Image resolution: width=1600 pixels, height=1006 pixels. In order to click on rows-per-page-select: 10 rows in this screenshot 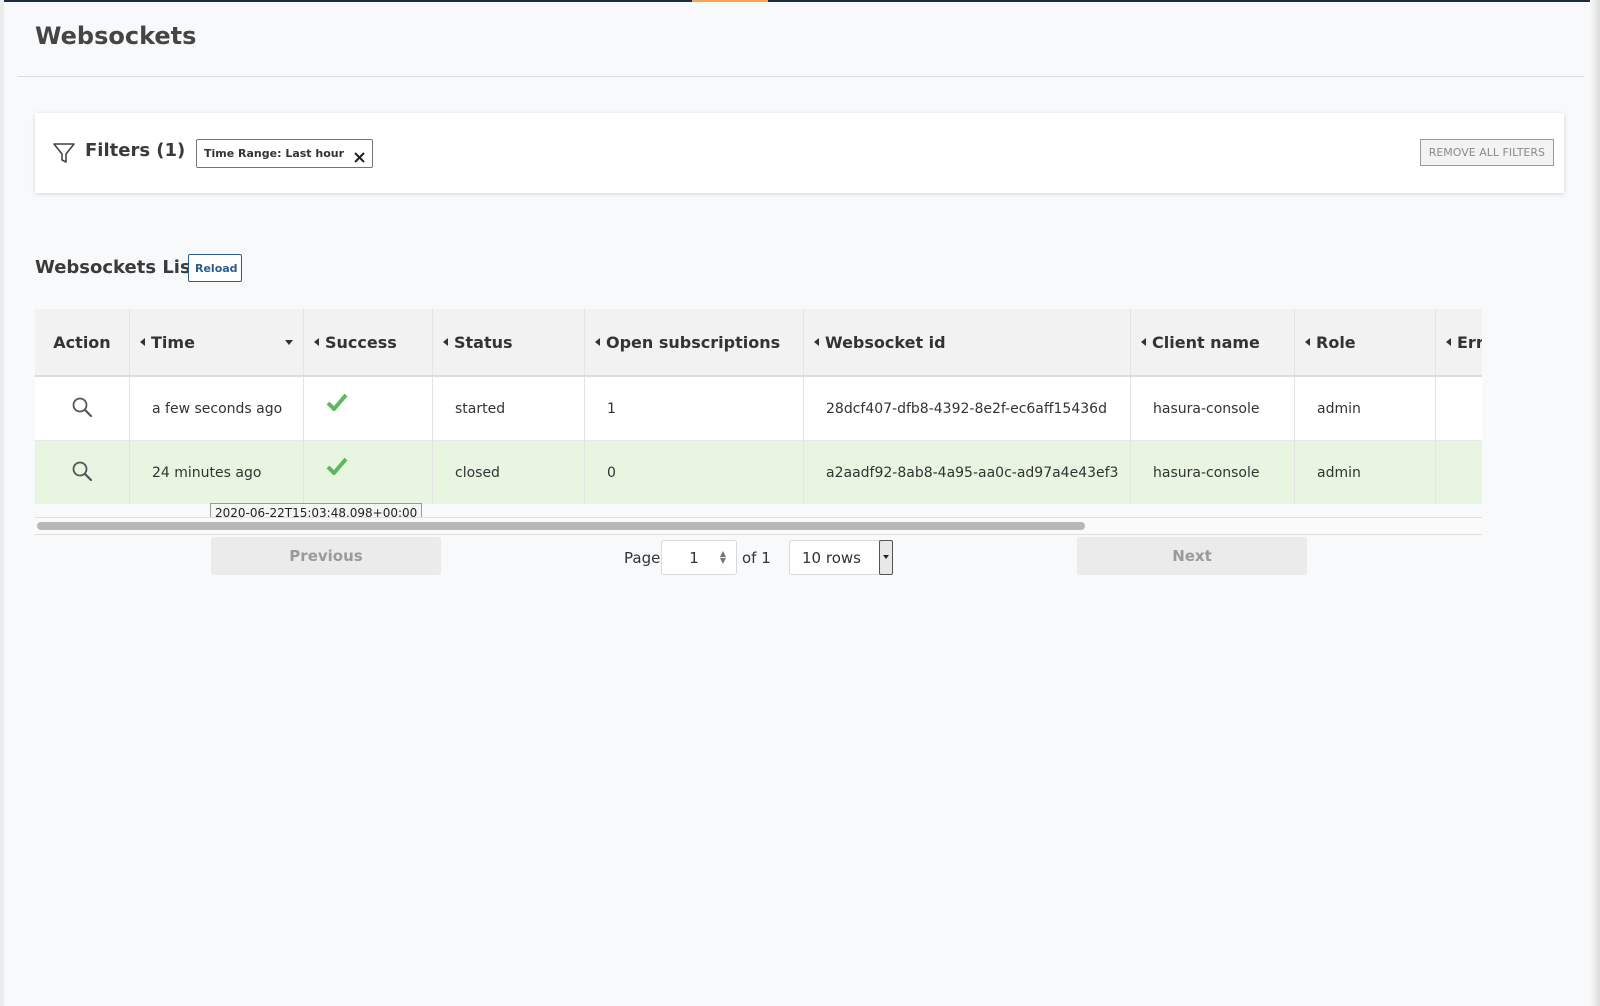, I will do `click(841, 557)`.